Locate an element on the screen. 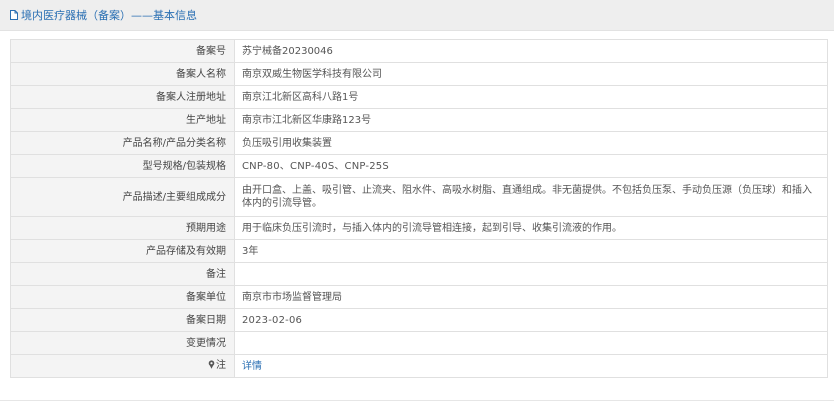  table-row: 备案号 苏宁械备20230046 is located at coordinates (419, 51).